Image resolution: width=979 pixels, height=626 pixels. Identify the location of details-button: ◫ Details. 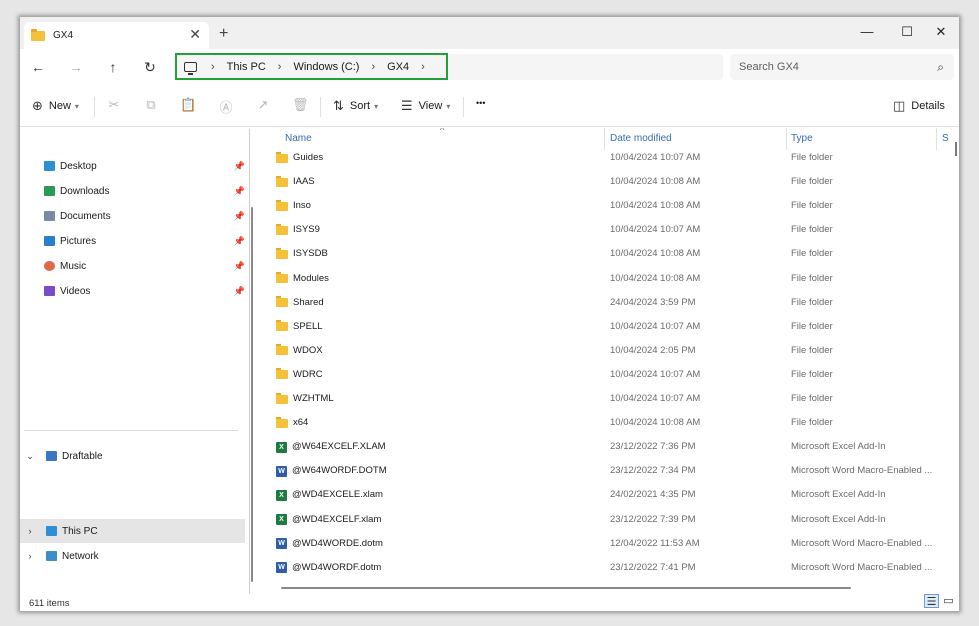
(919, 106).